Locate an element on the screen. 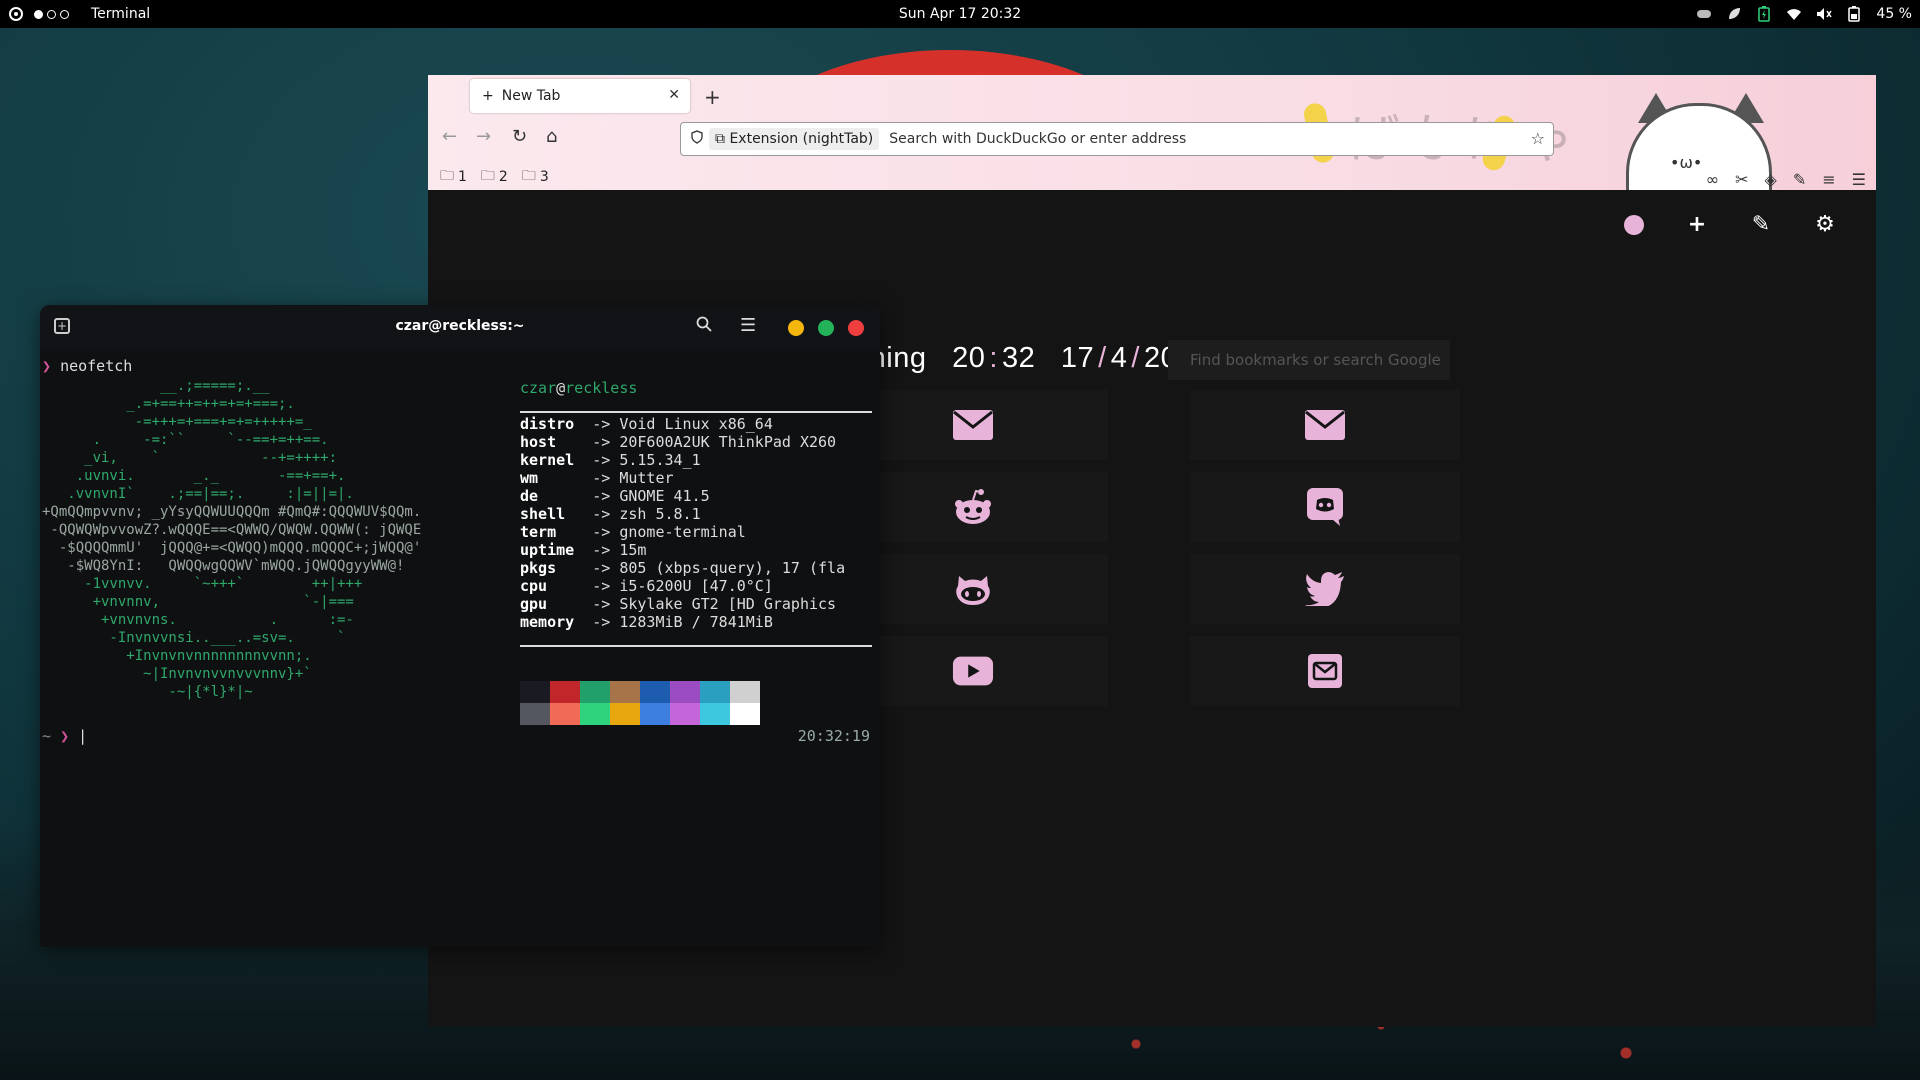  bookmark-tile-discord is located at coordinates (1325, 507).